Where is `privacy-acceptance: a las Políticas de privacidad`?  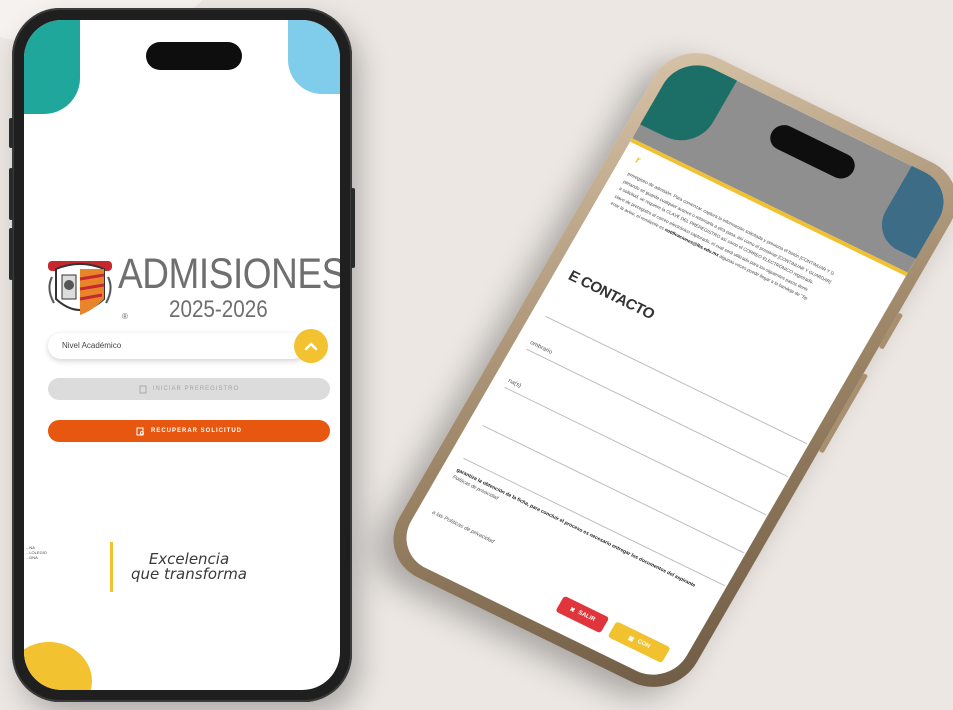
privacy-acceptance: a las Políticas de privacidad is located at coordinates (463, 527).